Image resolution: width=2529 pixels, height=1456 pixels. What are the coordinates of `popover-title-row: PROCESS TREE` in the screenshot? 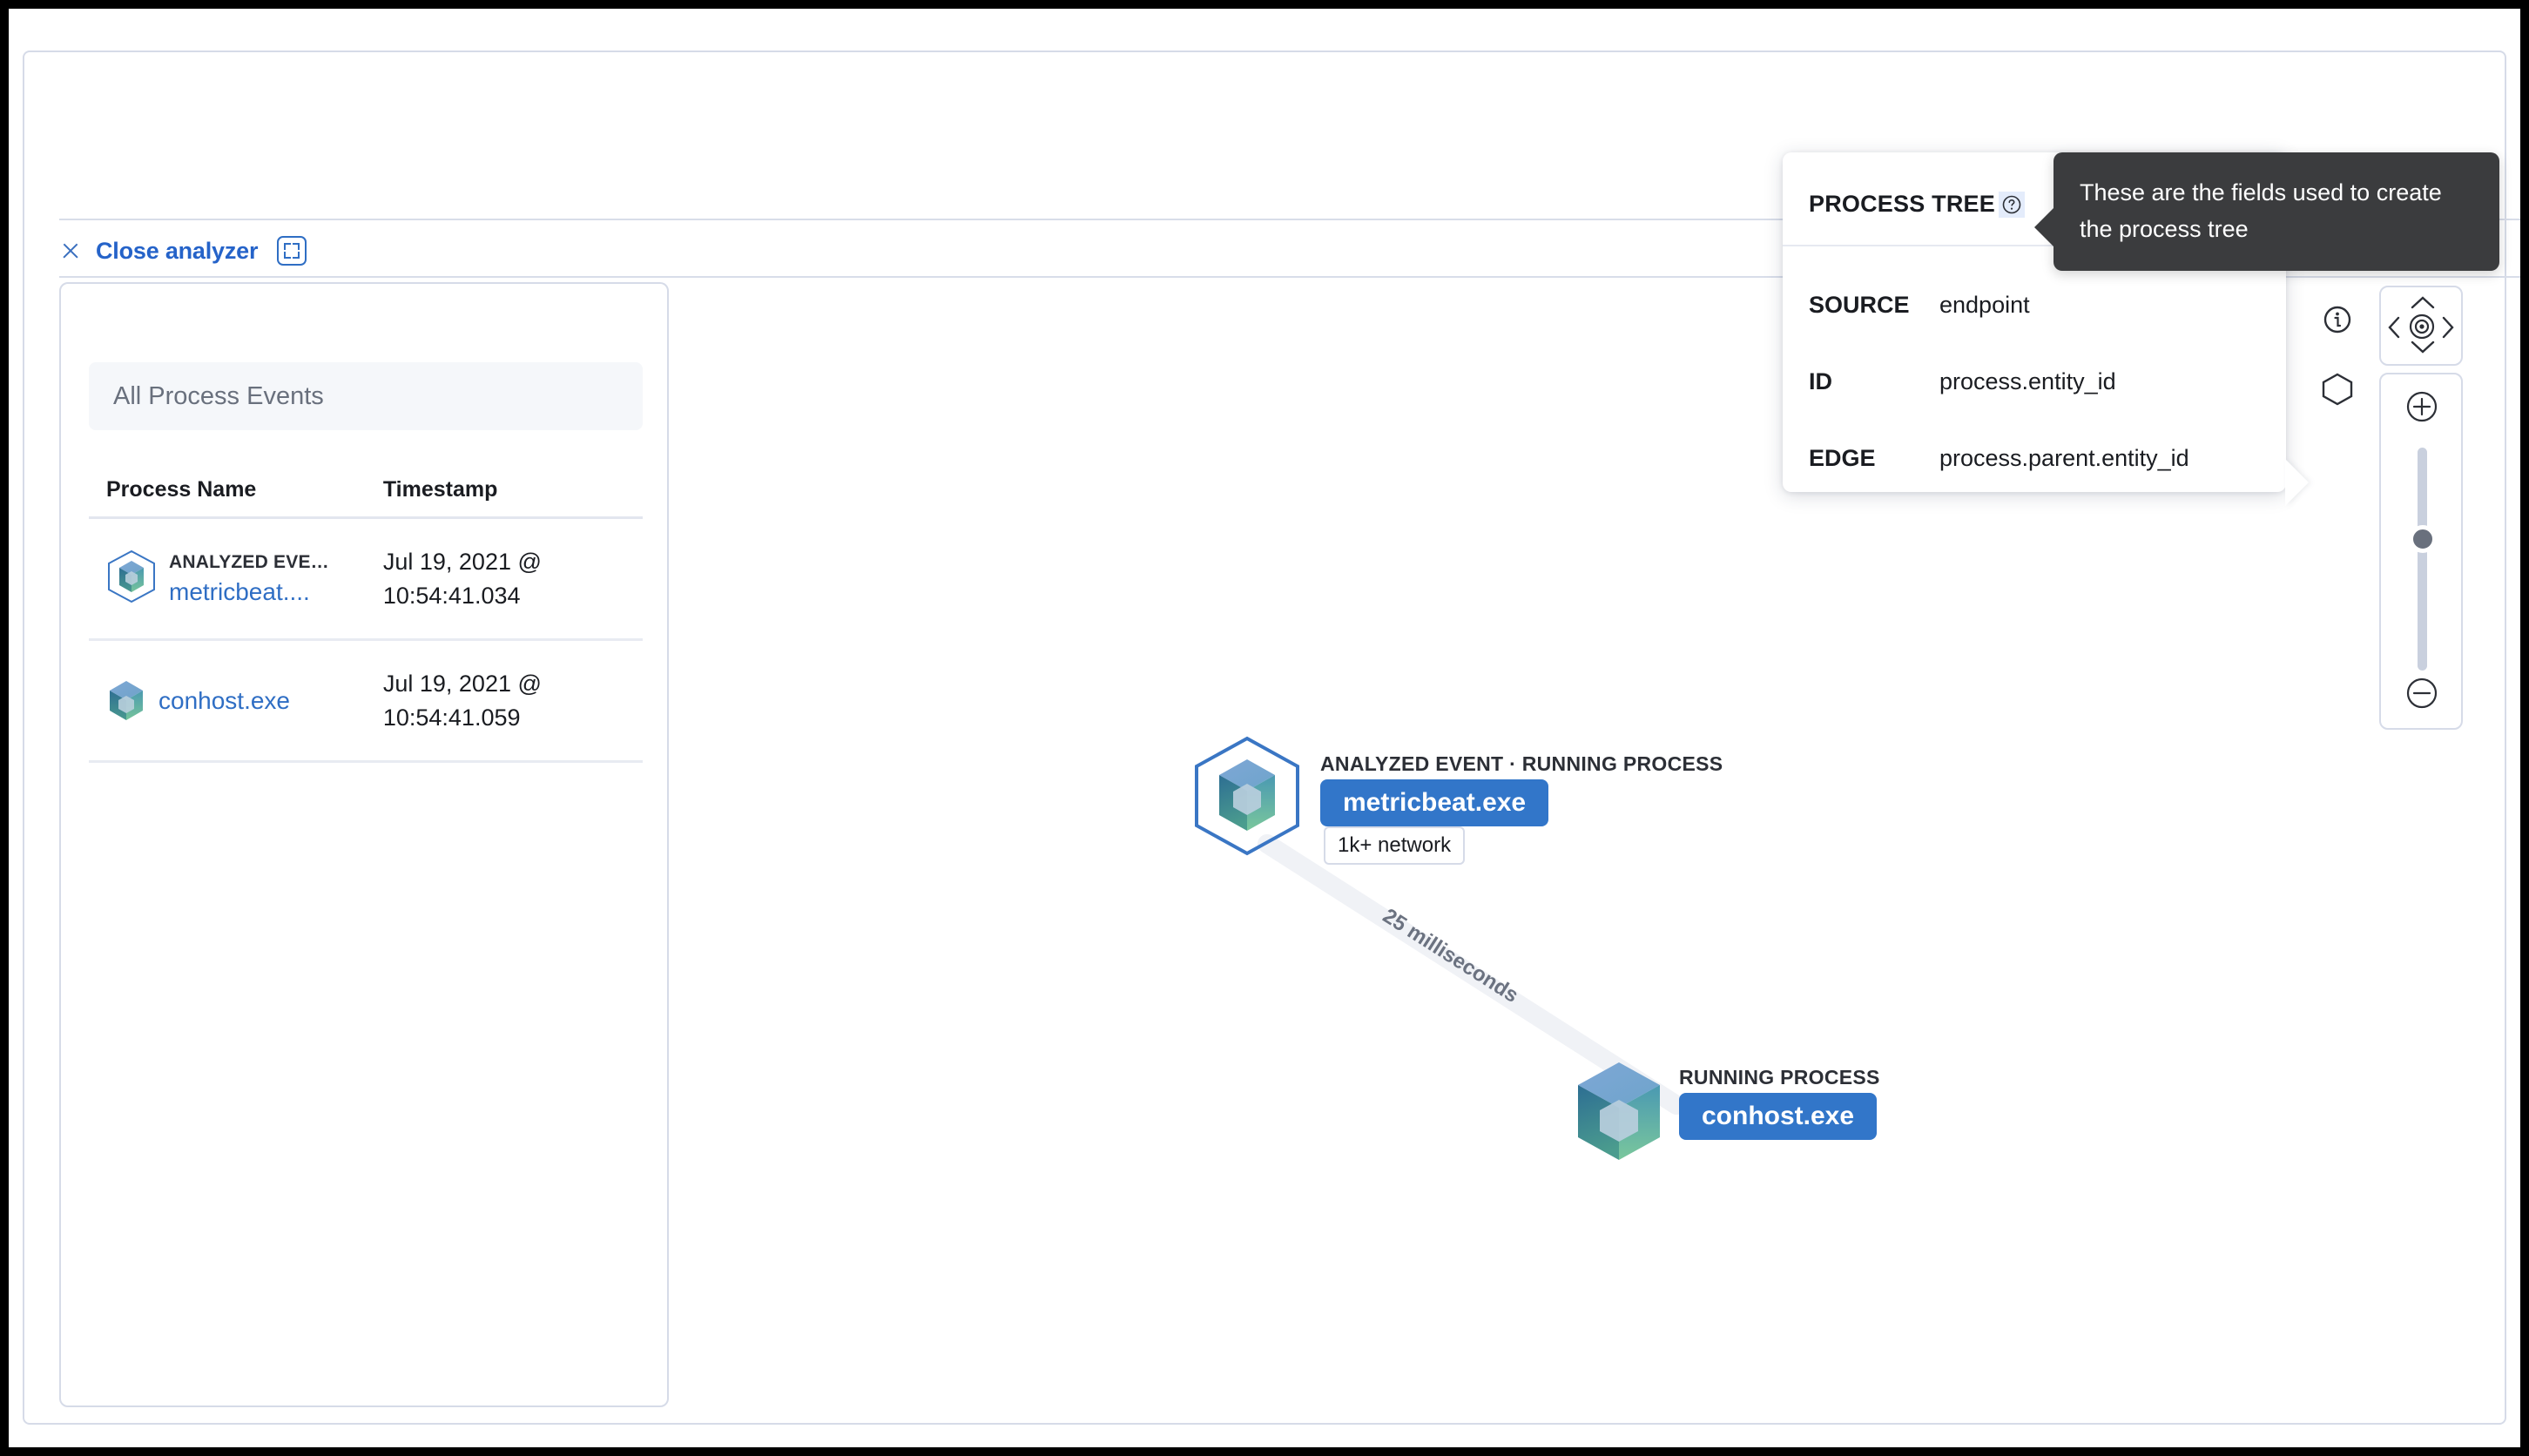 It's located at (1917, 204).